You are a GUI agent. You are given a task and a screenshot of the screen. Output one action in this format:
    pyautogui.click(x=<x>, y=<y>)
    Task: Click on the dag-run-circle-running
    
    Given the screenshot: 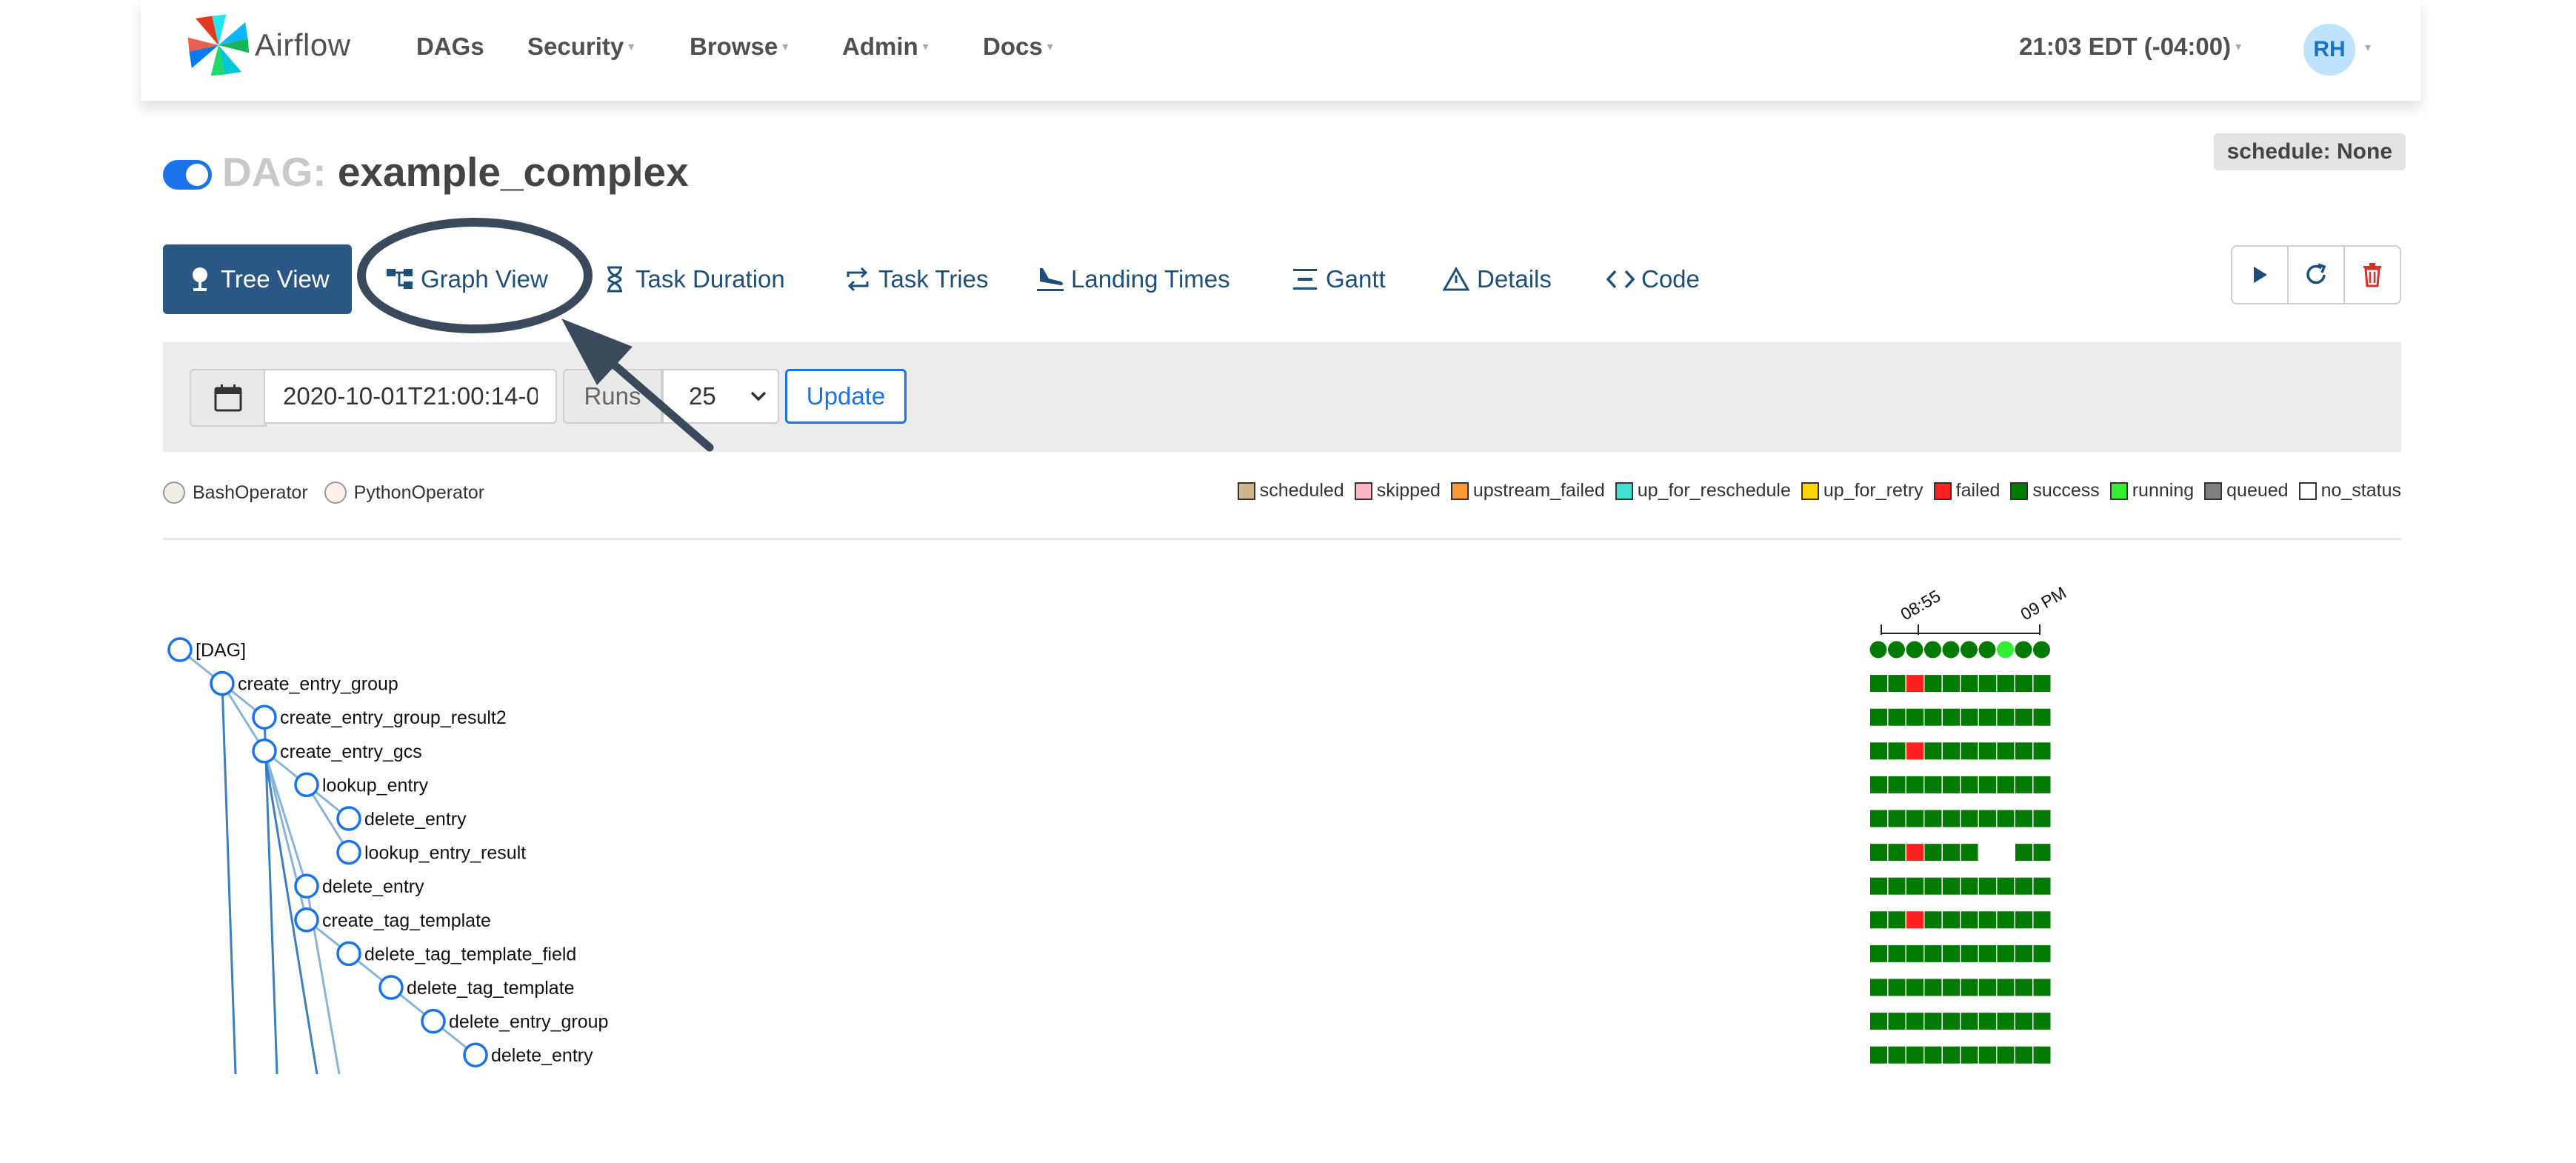 What is the action you would take?
    pyautogui.click(x=2005, y=650)
    